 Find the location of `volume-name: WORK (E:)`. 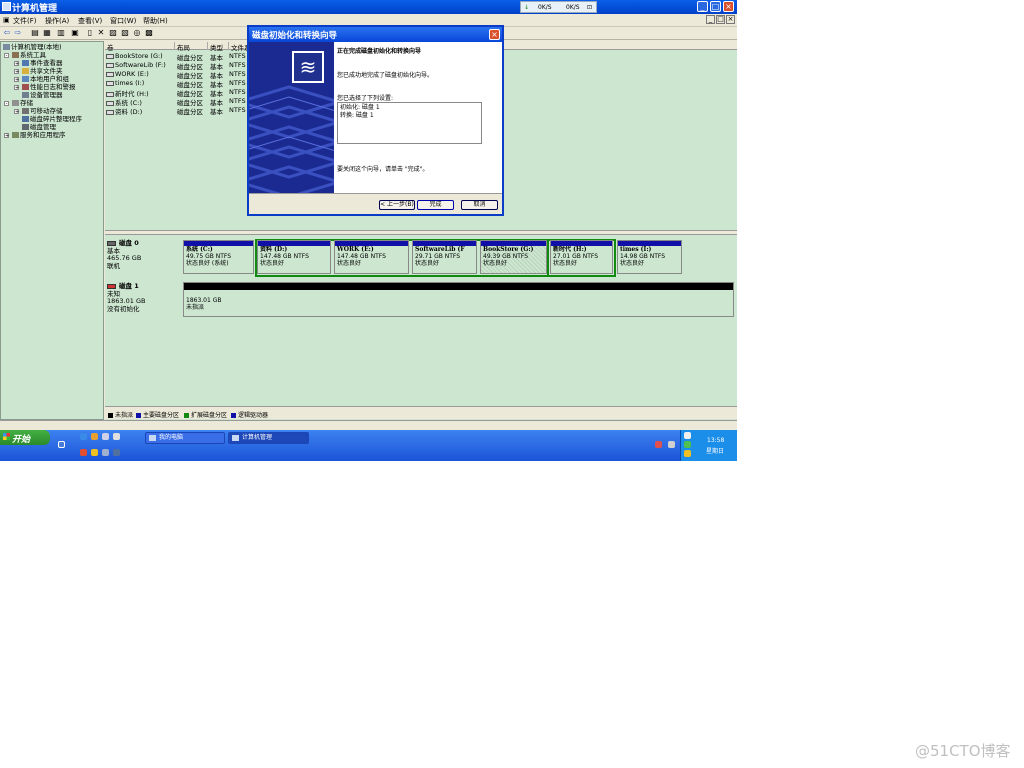

volume-name: WORK (E:) is located at coordinates (127, 74).